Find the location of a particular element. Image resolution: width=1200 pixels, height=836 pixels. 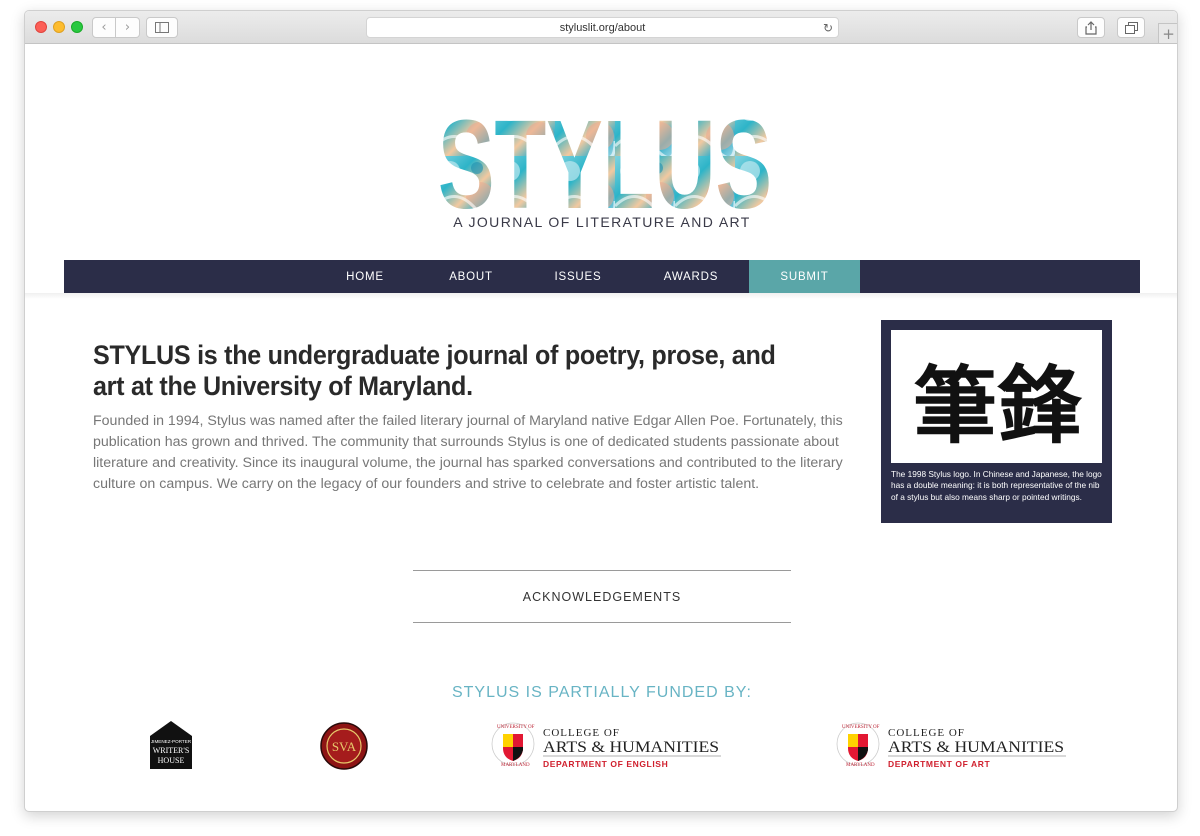

history-buttons: ‹ › is located at coordinates (116, 27).